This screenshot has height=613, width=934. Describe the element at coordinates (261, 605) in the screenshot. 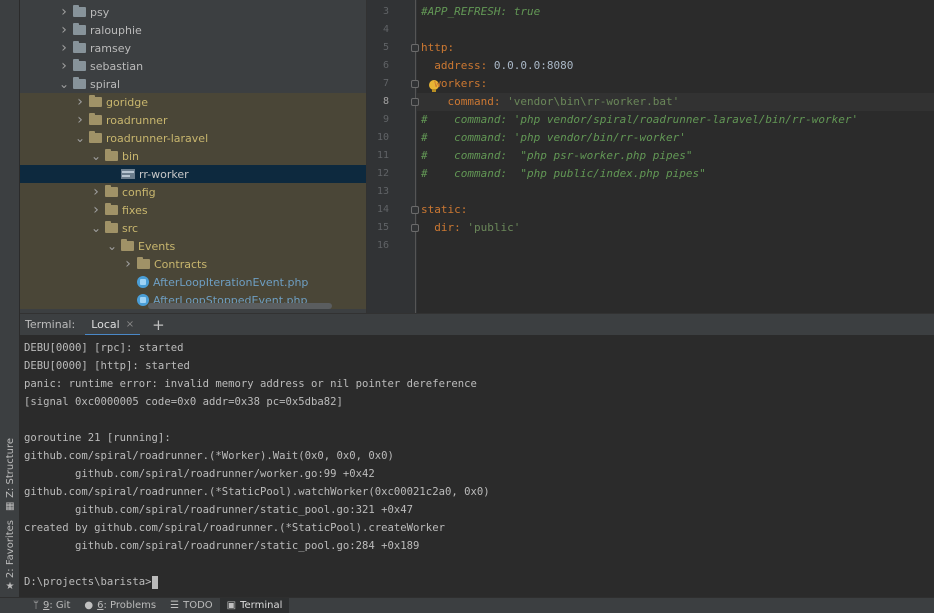

I see `terminal-tab-label-bottom: Terminal` at that location.